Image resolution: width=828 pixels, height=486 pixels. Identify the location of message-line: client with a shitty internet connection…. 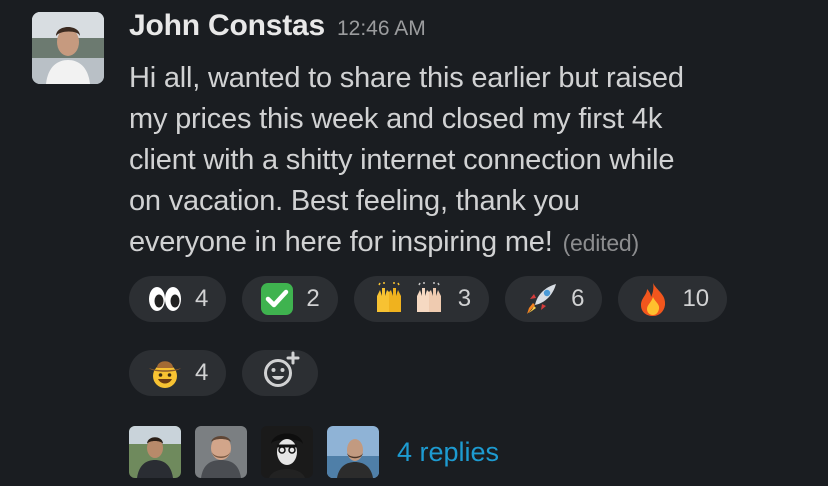
(402, 160).